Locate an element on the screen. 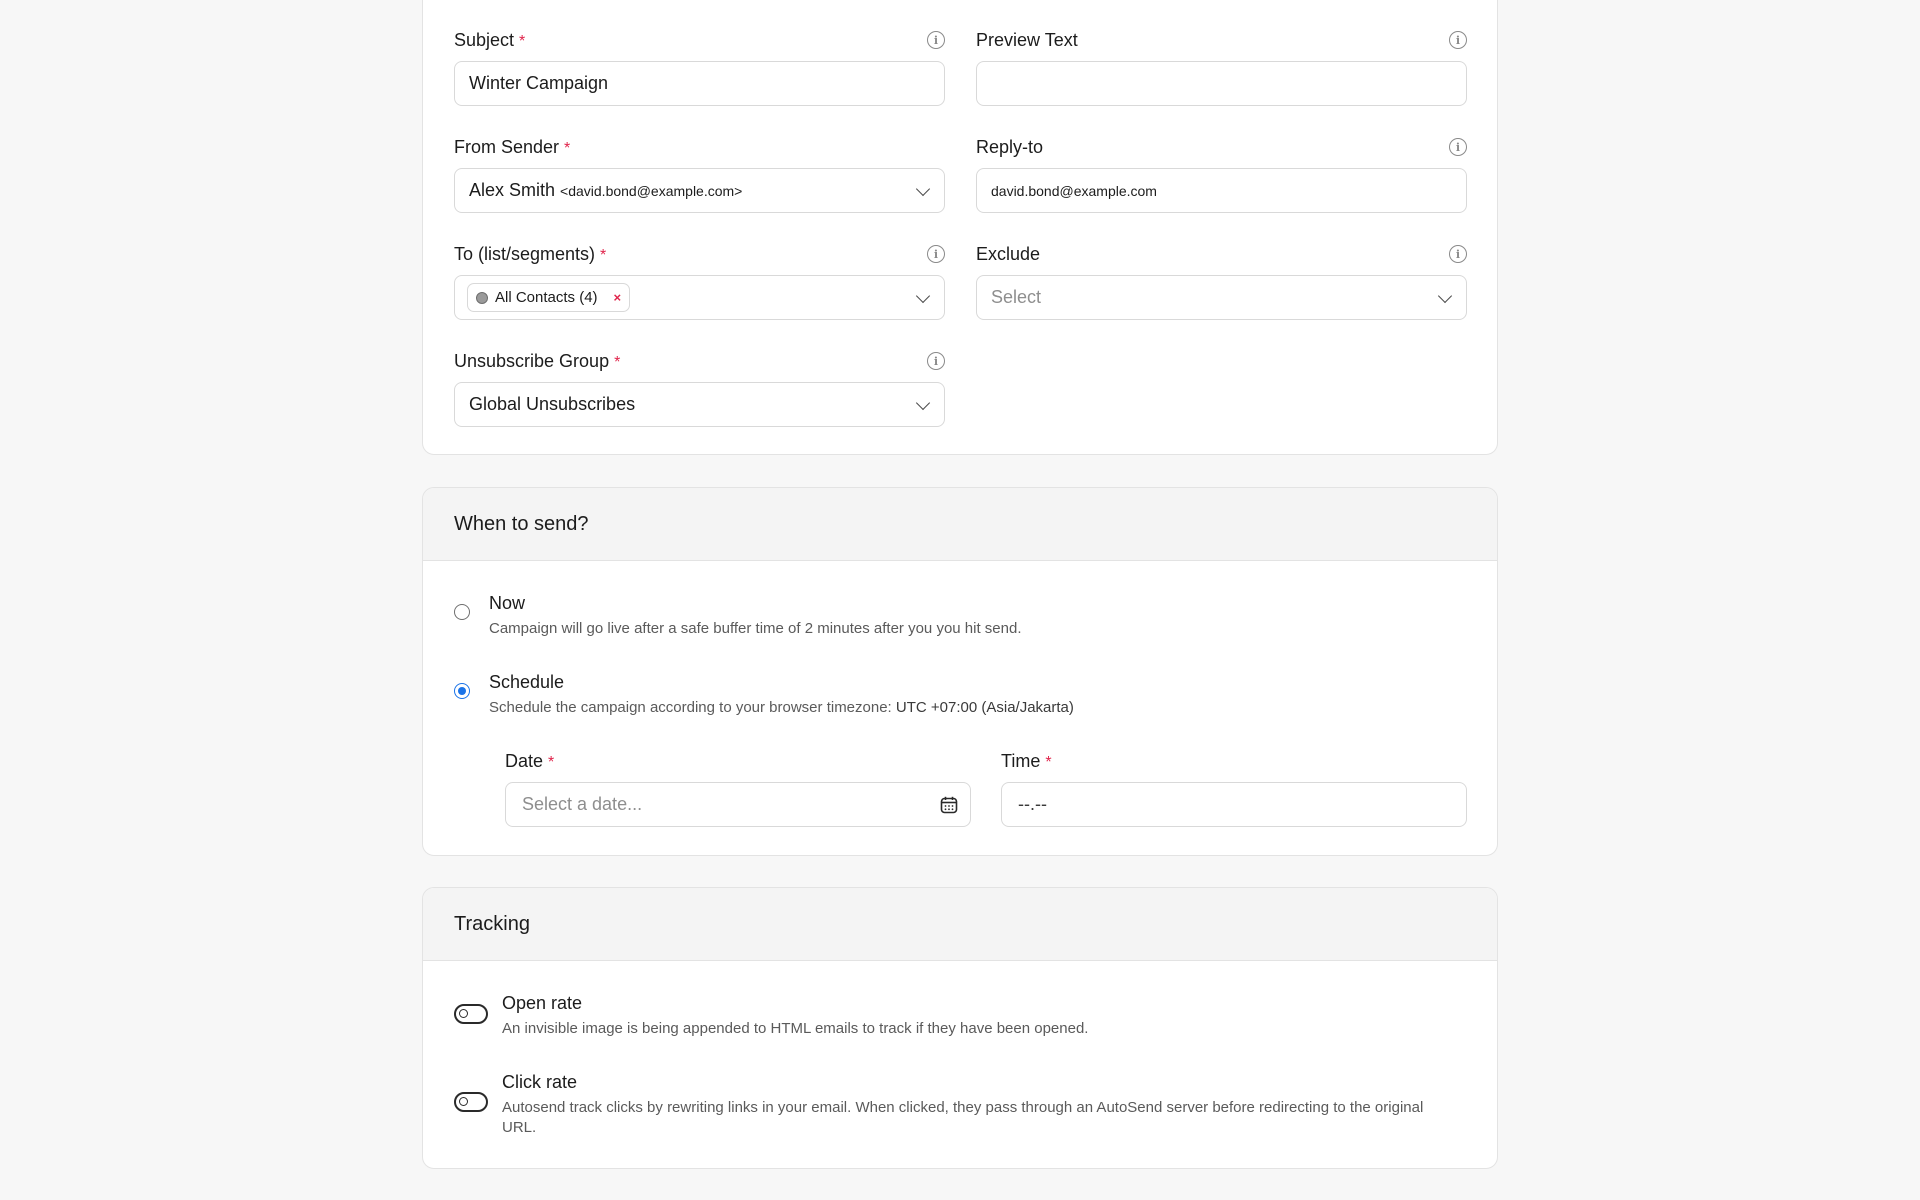  reply-to-label: Reply-to is located at coordinates (1010, 146).